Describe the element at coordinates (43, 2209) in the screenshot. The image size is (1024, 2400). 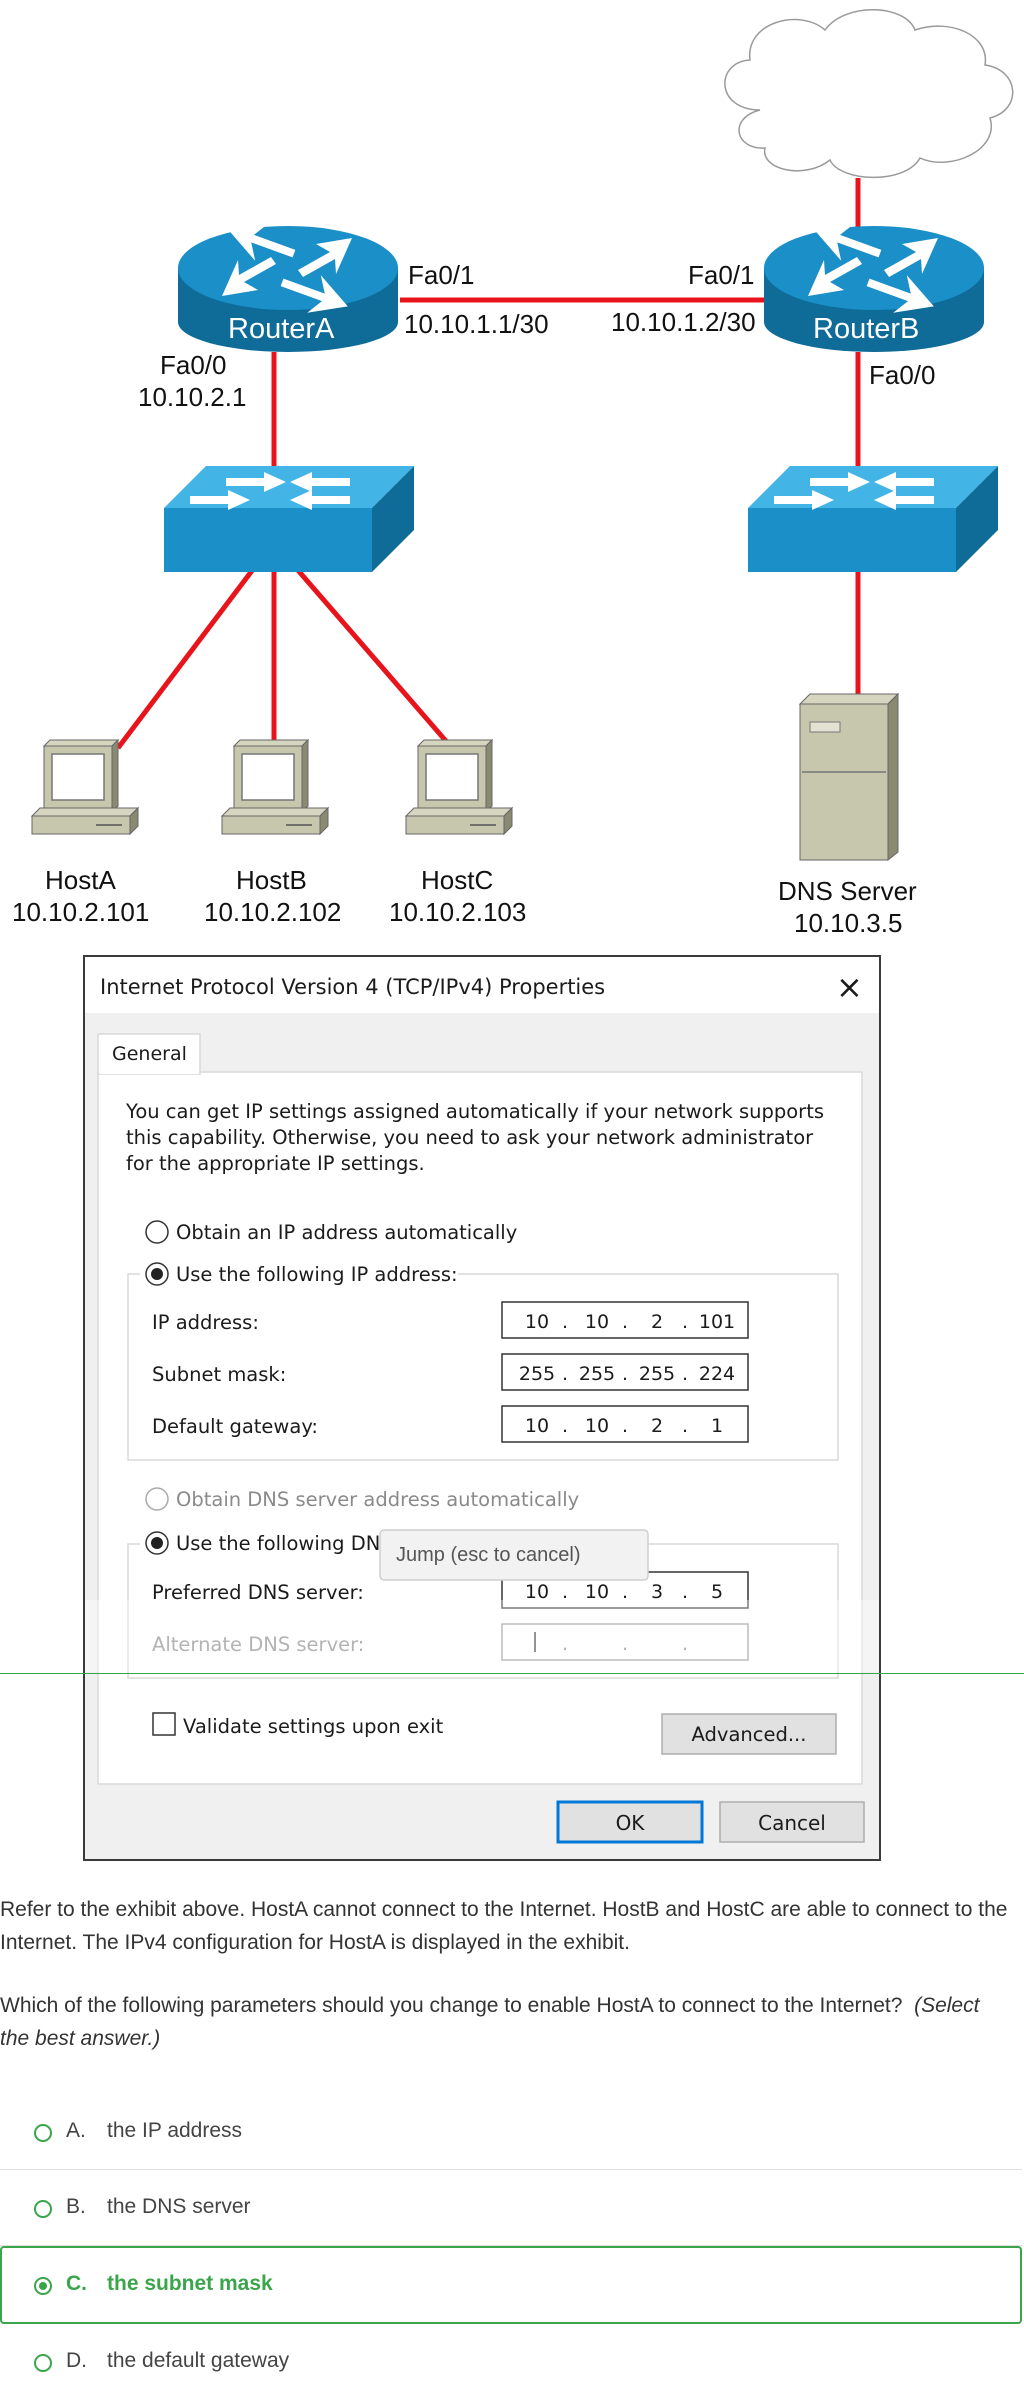
I see `option-b-radio` at that location.